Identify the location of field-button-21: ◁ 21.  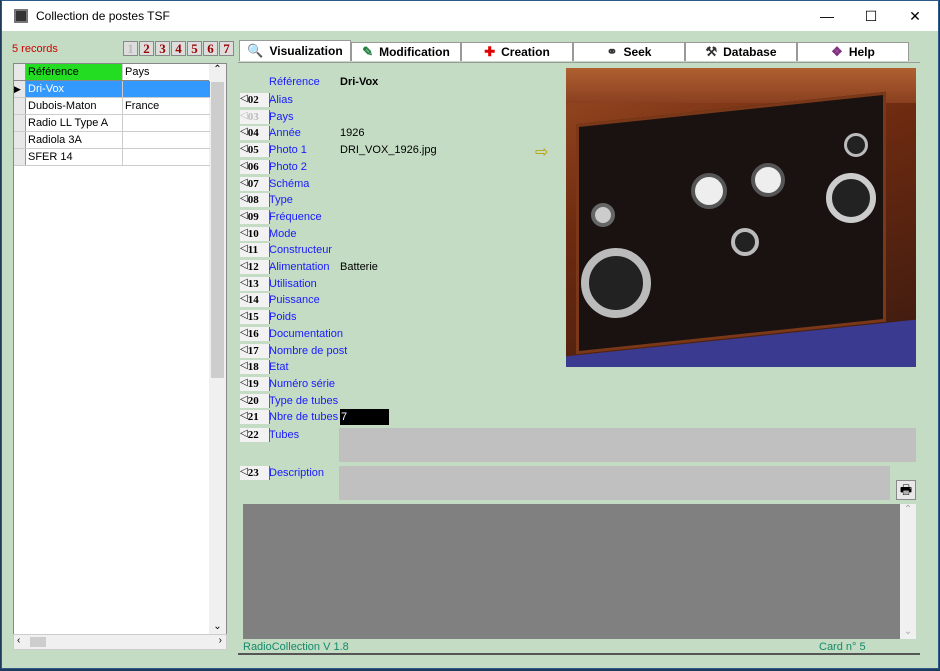
(255, 417).